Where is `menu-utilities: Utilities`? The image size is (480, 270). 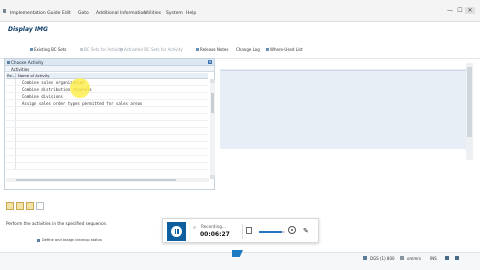
menu-utilities: Utilities is located at coordinates (152, 13).